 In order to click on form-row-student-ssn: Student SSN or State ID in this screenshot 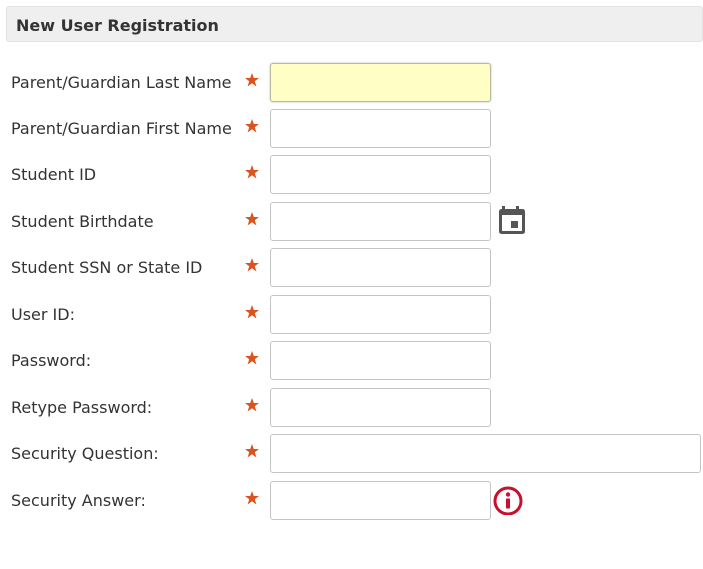, I will do `click(351, 268)`.